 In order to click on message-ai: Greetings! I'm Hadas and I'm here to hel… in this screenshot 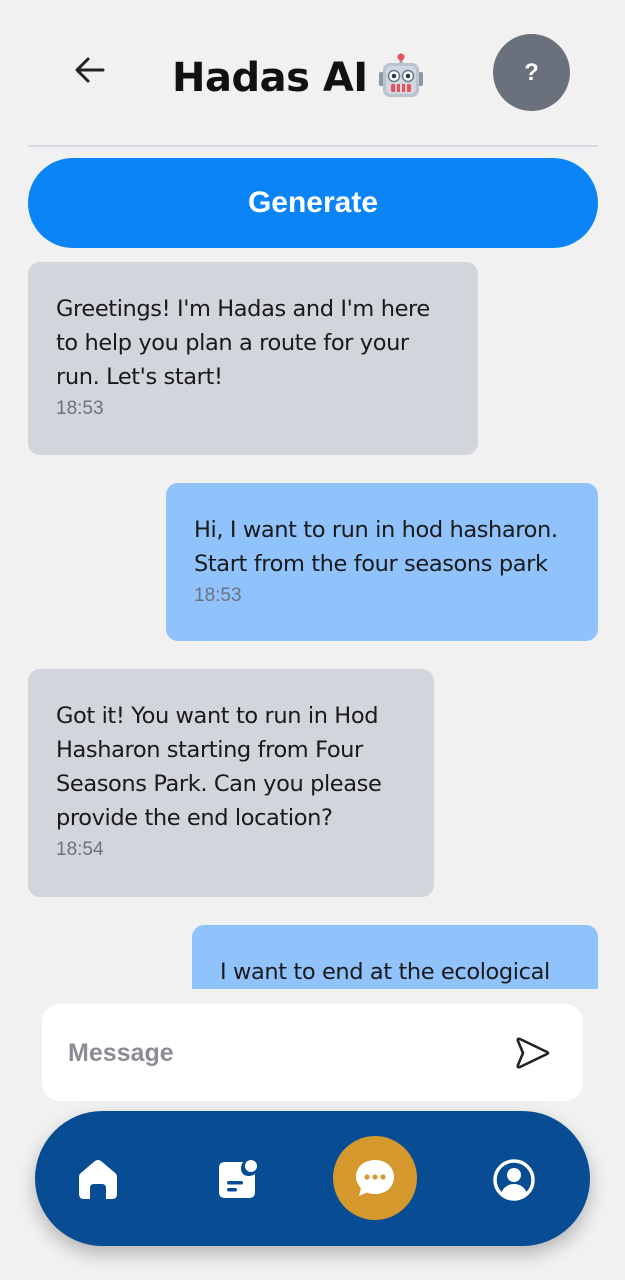, I will do `click(253, 358)`.